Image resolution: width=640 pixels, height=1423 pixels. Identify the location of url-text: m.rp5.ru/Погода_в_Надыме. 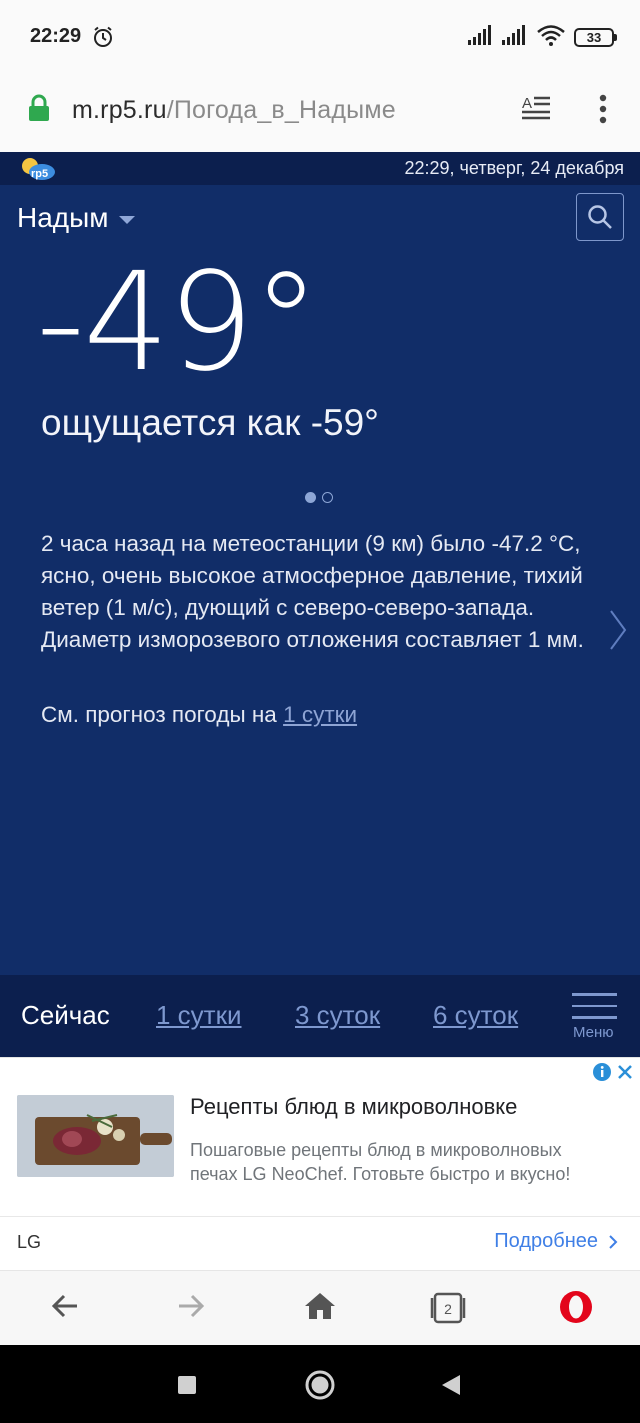
(234, 110).